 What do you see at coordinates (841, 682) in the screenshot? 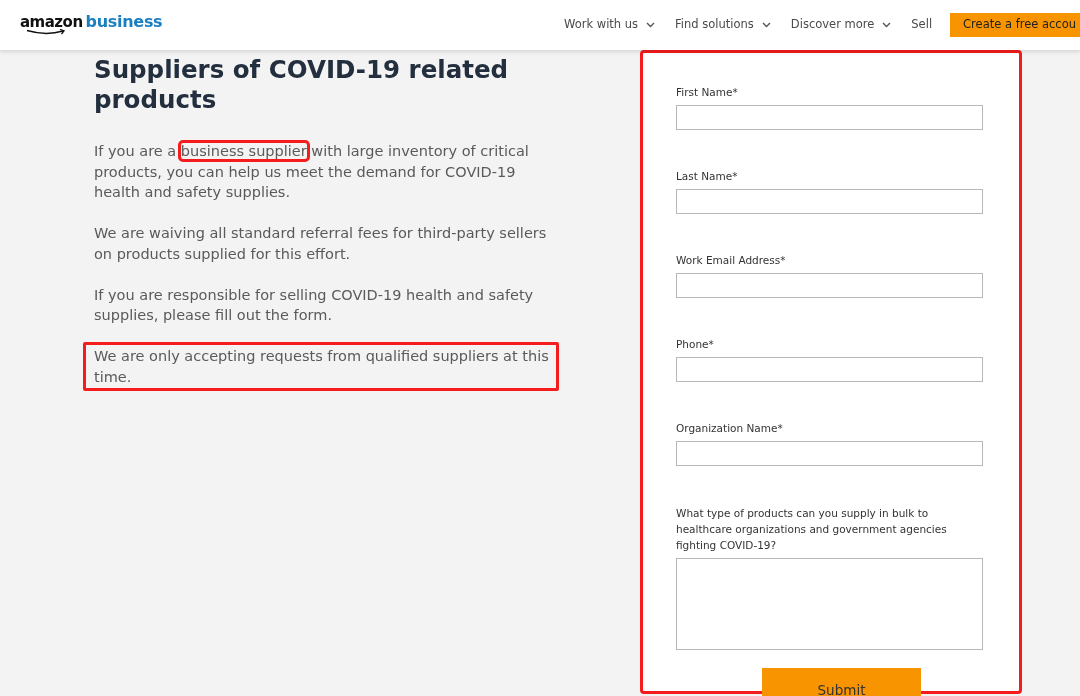
I see `submit-button: Submit` at bounding box center [841, 682].